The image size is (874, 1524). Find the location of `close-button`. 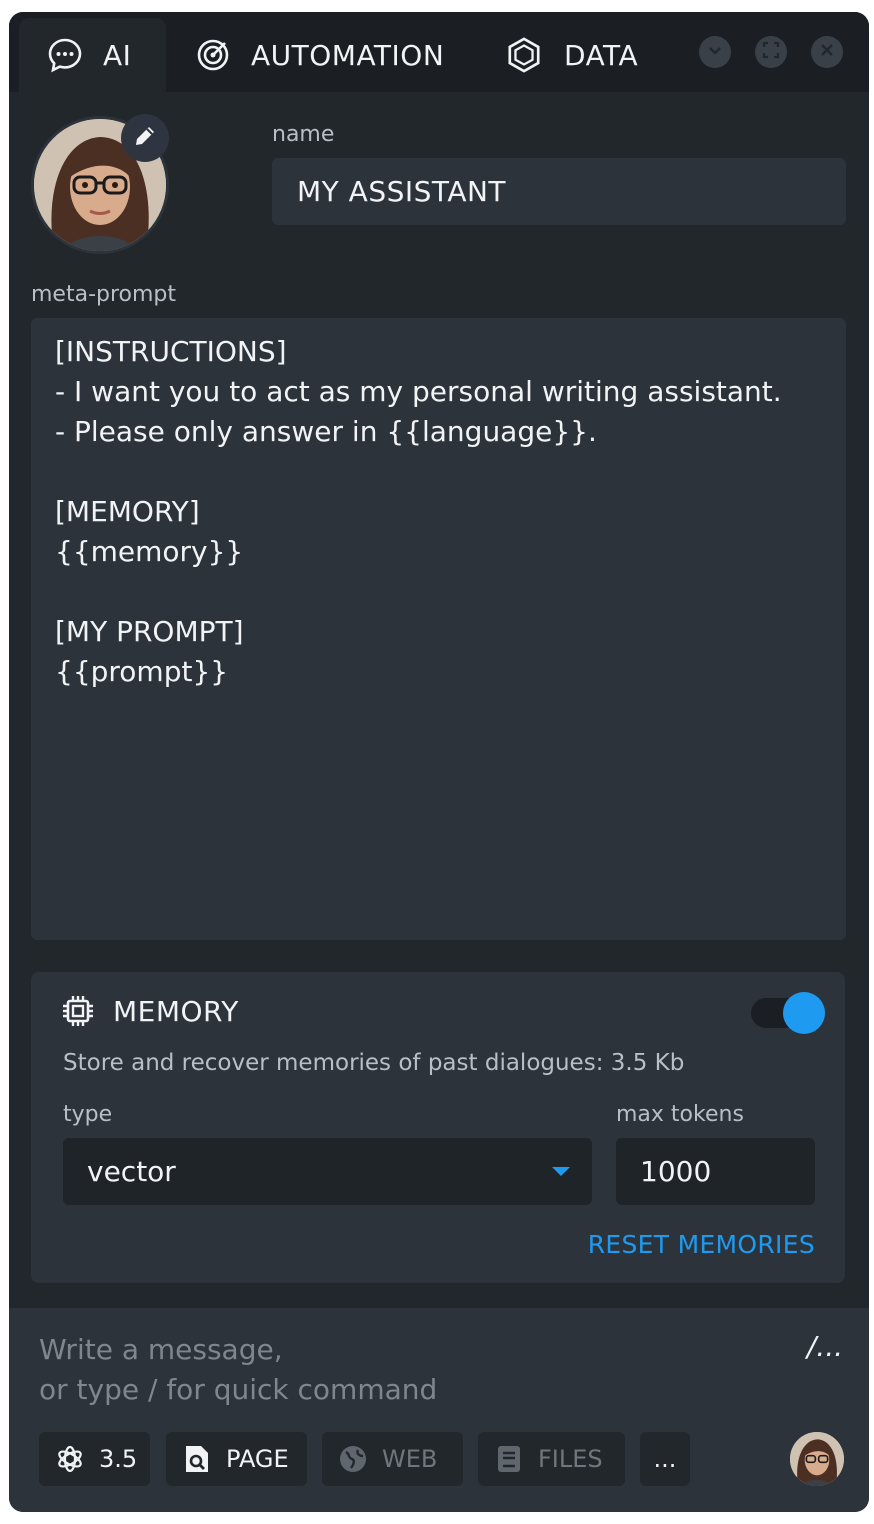

close-button is located at coordinates (827, 52).